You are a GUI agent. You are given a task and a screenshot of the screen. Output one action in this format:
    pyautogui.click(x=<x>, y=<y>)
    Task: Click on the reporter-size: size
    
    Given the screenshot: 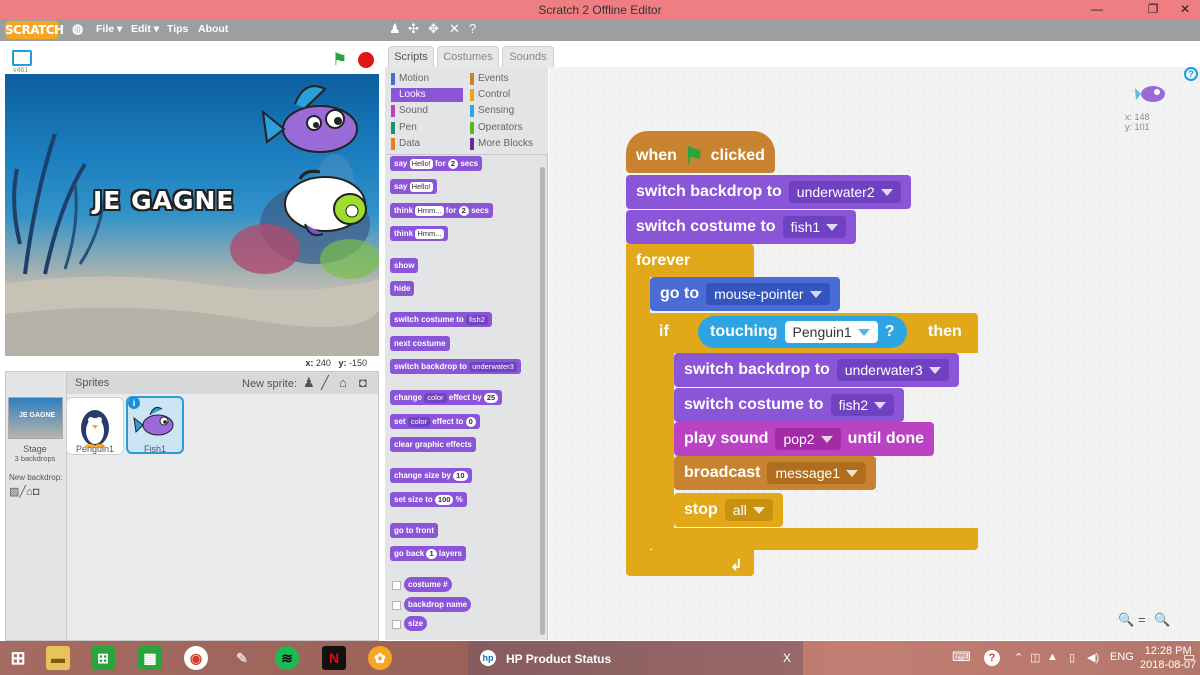 What is the action you would take?
    pyautogui.click(x=416, y=623)
    